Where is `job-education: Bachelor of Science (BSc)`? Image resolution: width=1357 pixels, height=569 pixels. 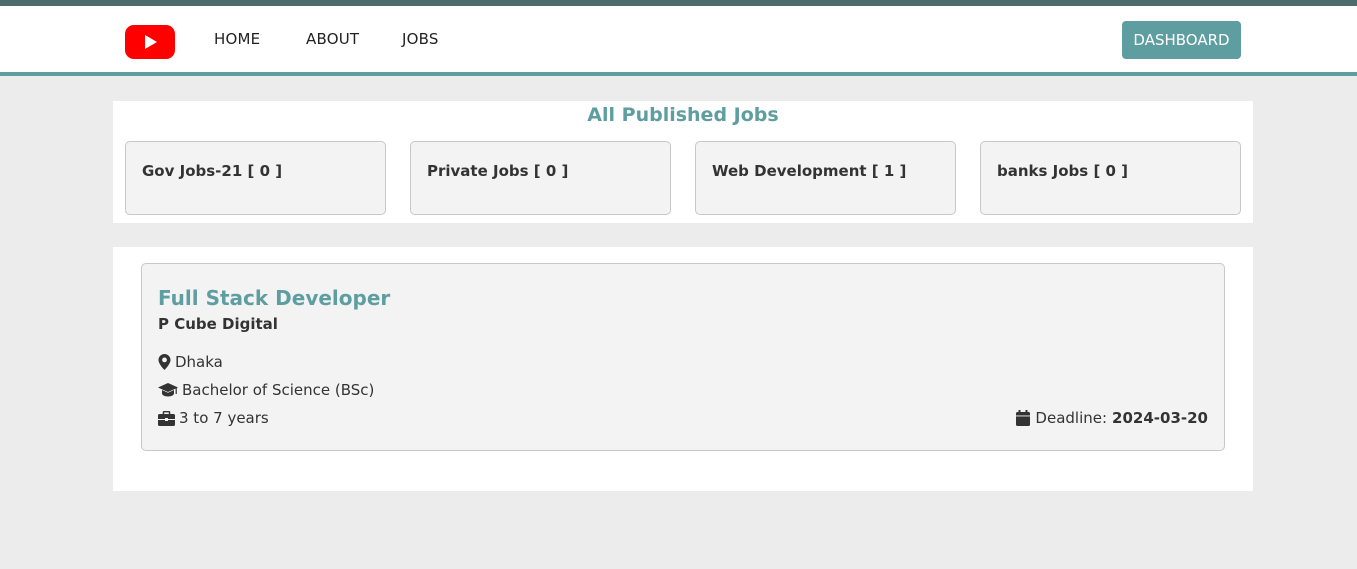
job-education: Bachelor of Science (BSc) is located at coordinates (266, 390).